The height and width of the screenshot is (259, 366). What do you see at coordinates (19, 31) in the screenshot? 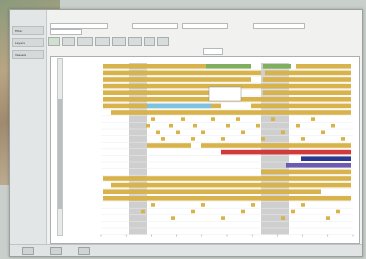
I see `nav-item-label: Filter` at bounding box center [19, 31].